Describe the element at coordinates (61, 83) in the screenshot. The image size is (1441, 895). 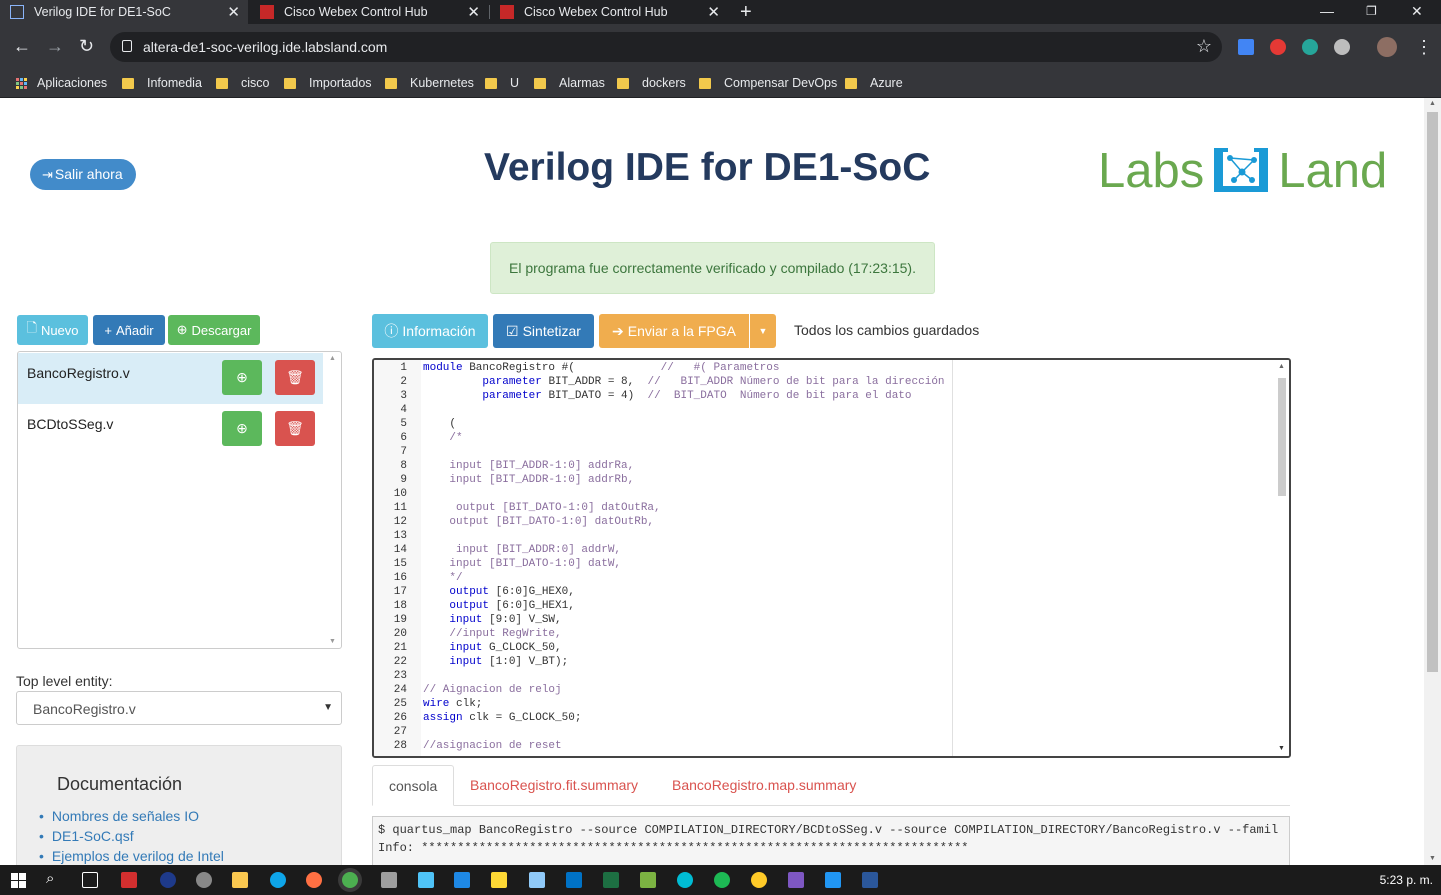
I see `bookmark-apps: Aplicaciones` at that location.